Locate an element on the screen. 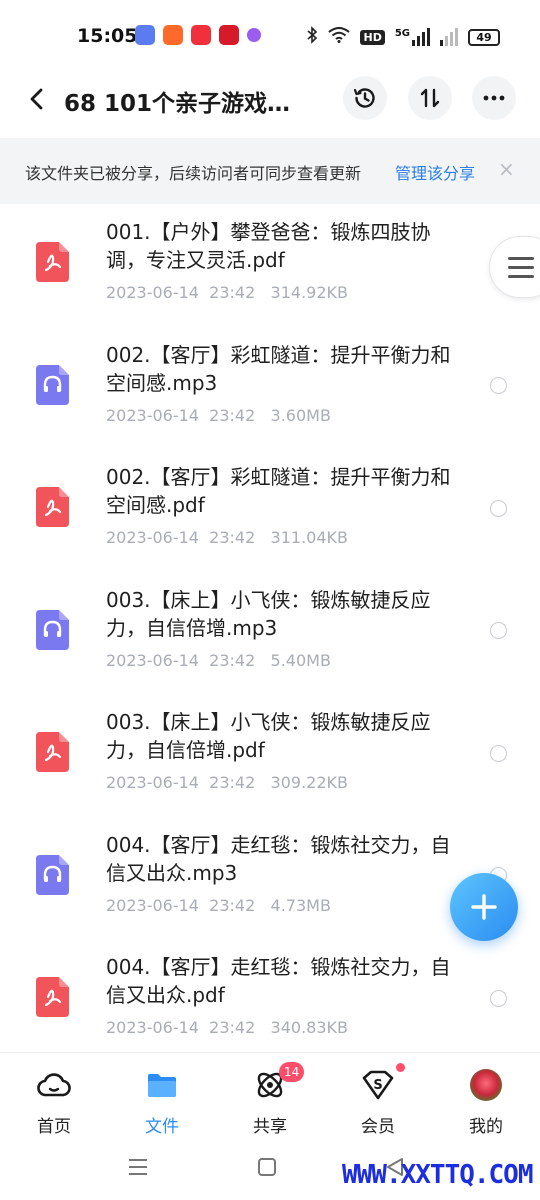 This screenshot has width=540, height=1200. file-meta: 2023-06-14 23:42 340.83KB is located at coordinates (227, 1027).